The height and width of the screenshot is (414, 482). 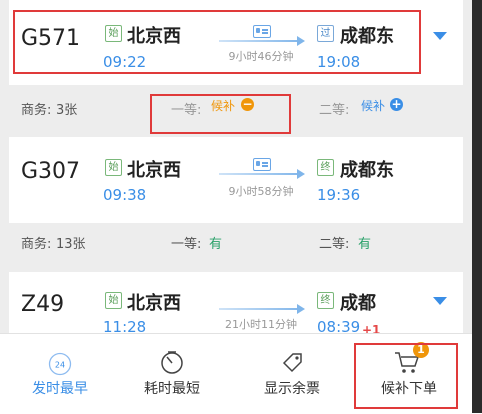 I want to click on train-card-z49: Z49 始 北京西 11:28 21小时11分钟 终 成都 08:39 +1, so click(x=236, y=304).